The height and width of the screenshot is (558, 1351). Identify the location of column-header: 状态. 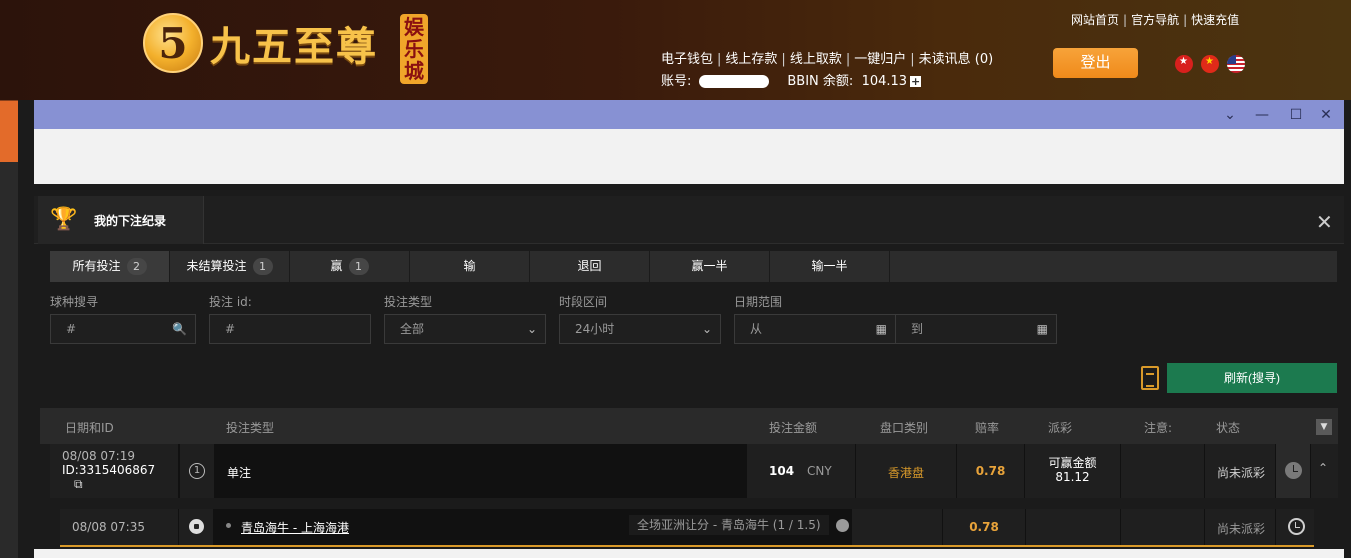
(1228, 428).